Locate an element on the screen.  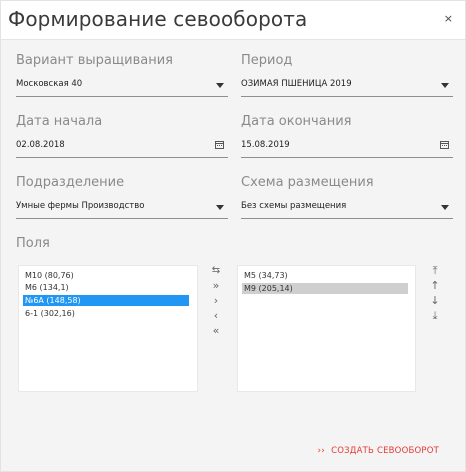
swap-icon: ⇆ is located at coordinates (216, 271).